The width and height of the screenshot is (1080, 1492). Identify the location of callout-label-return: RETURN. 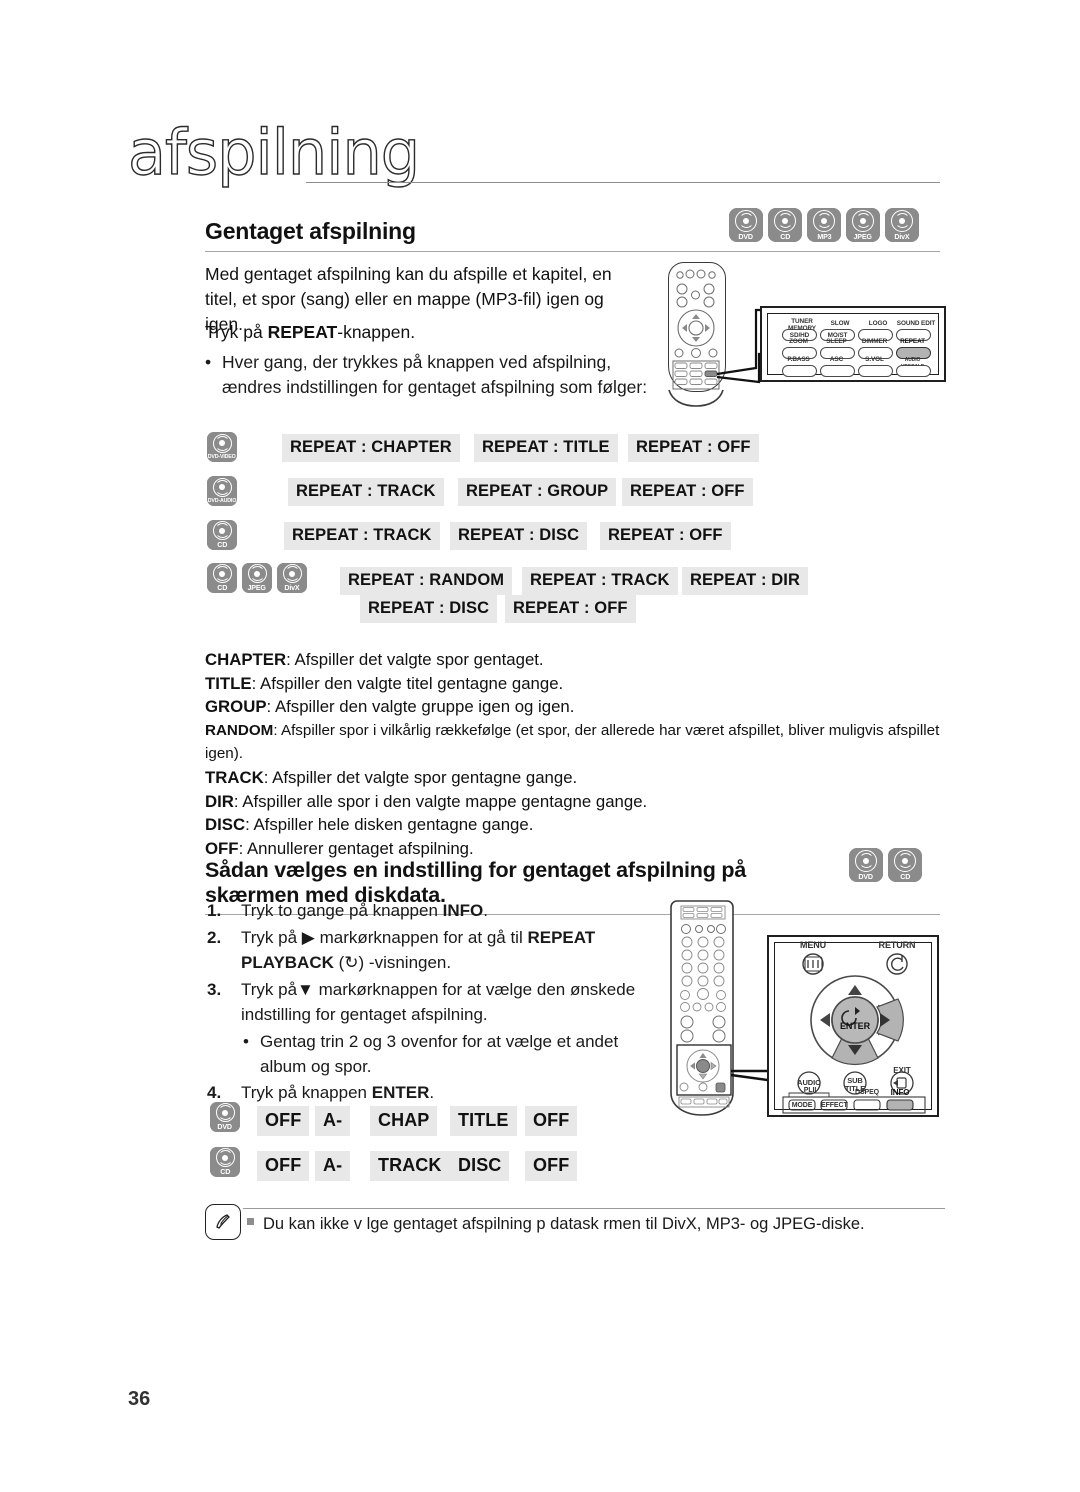
(897, 945).